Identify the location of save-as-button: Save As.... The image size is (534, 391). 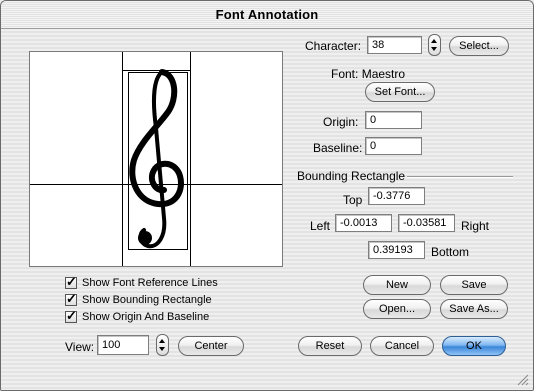
(474, 309).